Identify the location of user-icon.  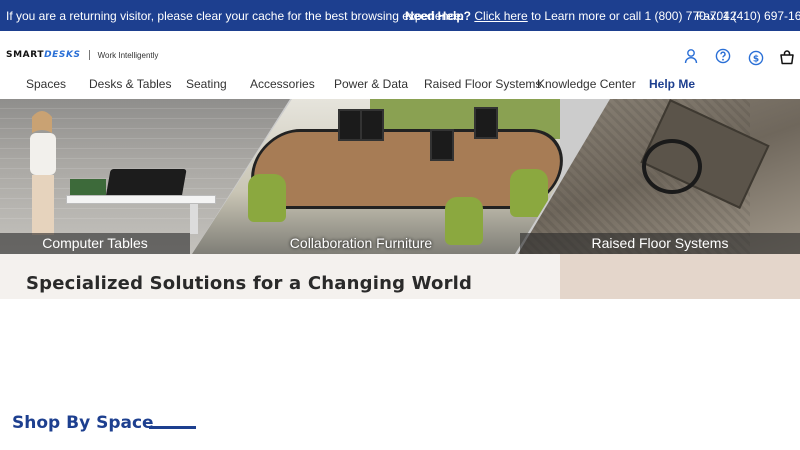
(691, 56).